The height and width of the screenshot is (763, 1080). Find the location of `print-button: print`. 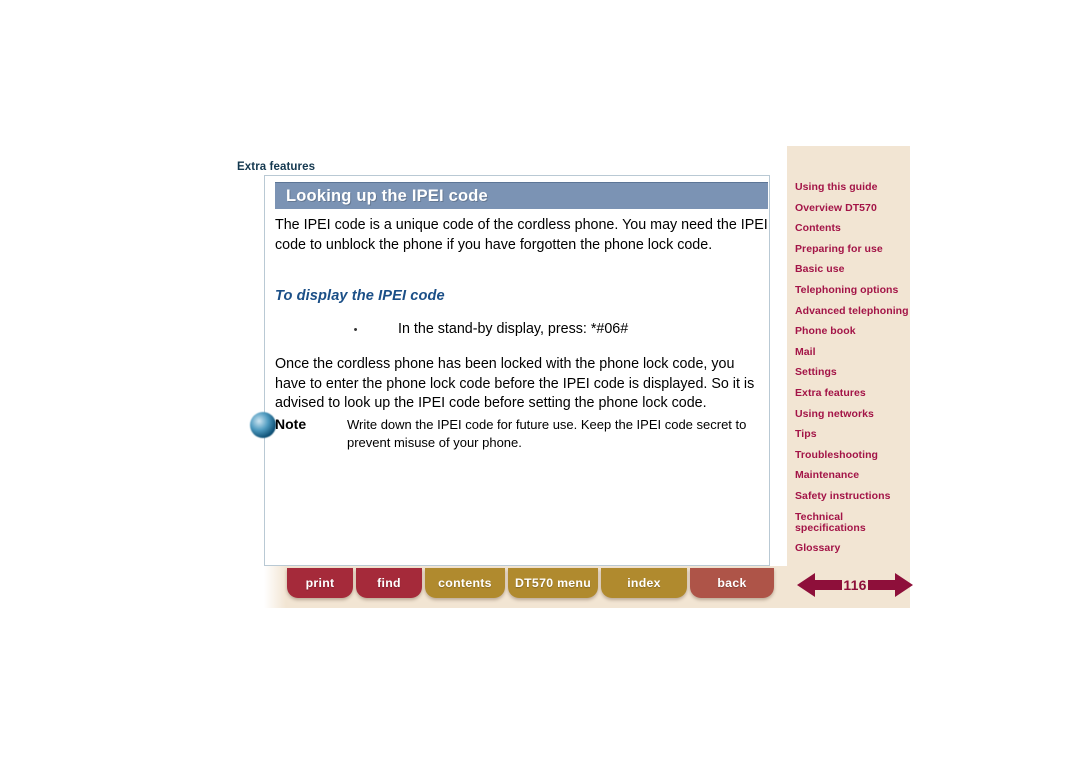

print-button: print is located at coordinates (320, 583).